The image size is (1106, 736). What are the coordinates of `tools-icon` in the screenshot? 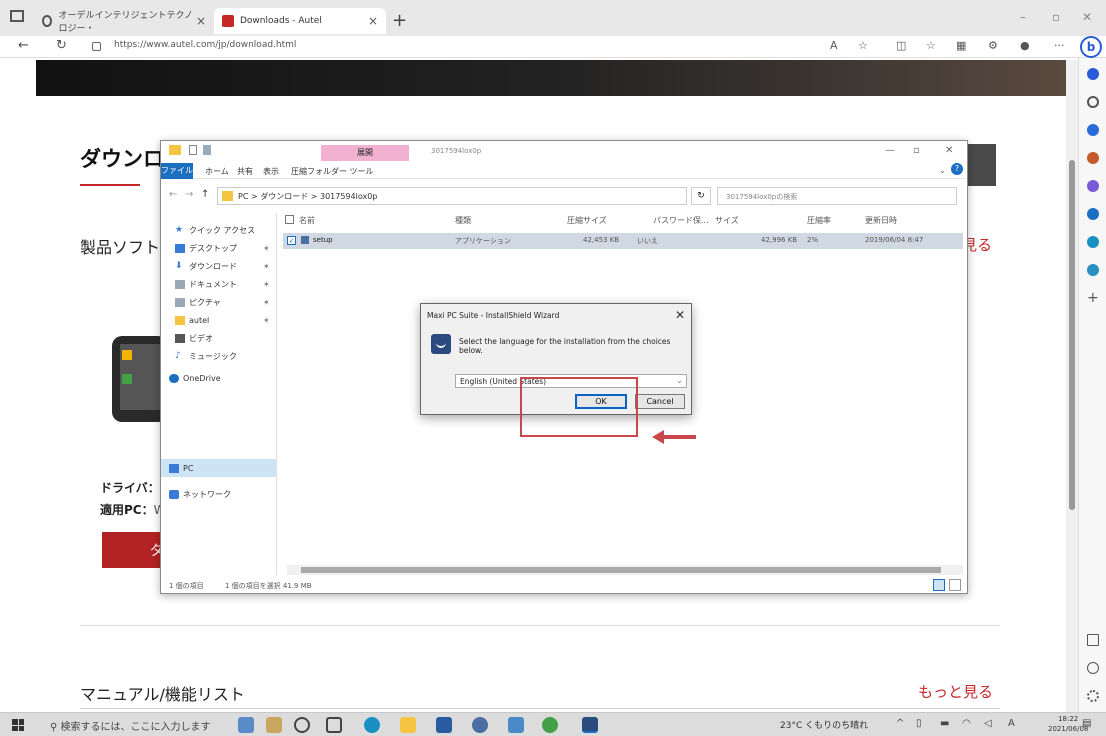 It's located at (1093, 158).